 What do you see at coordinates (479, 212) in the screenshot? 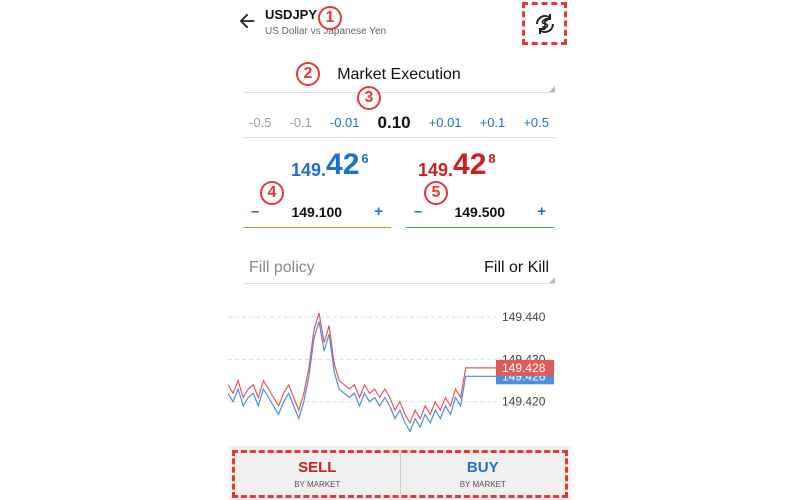
I see `take-profit-value: 149.500` at bounding box center [479, 212].